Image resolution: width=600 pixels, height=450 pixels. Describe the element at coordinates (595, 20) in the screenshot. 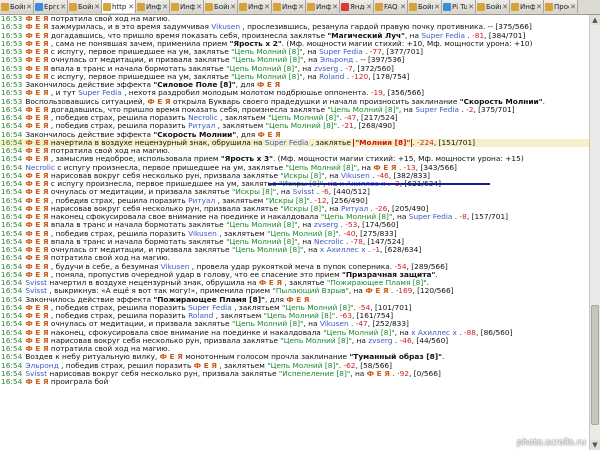

I see `scroll-up-arrow-icon: ▲` at that location.